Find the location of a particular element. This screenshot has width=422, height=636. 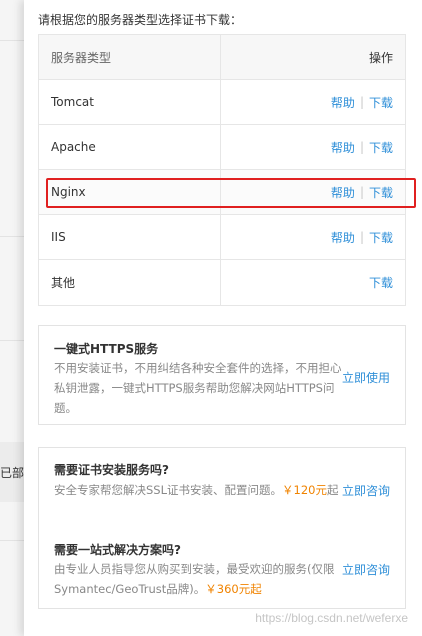

row-actions: 下载 is located at coordinates (313, 282).